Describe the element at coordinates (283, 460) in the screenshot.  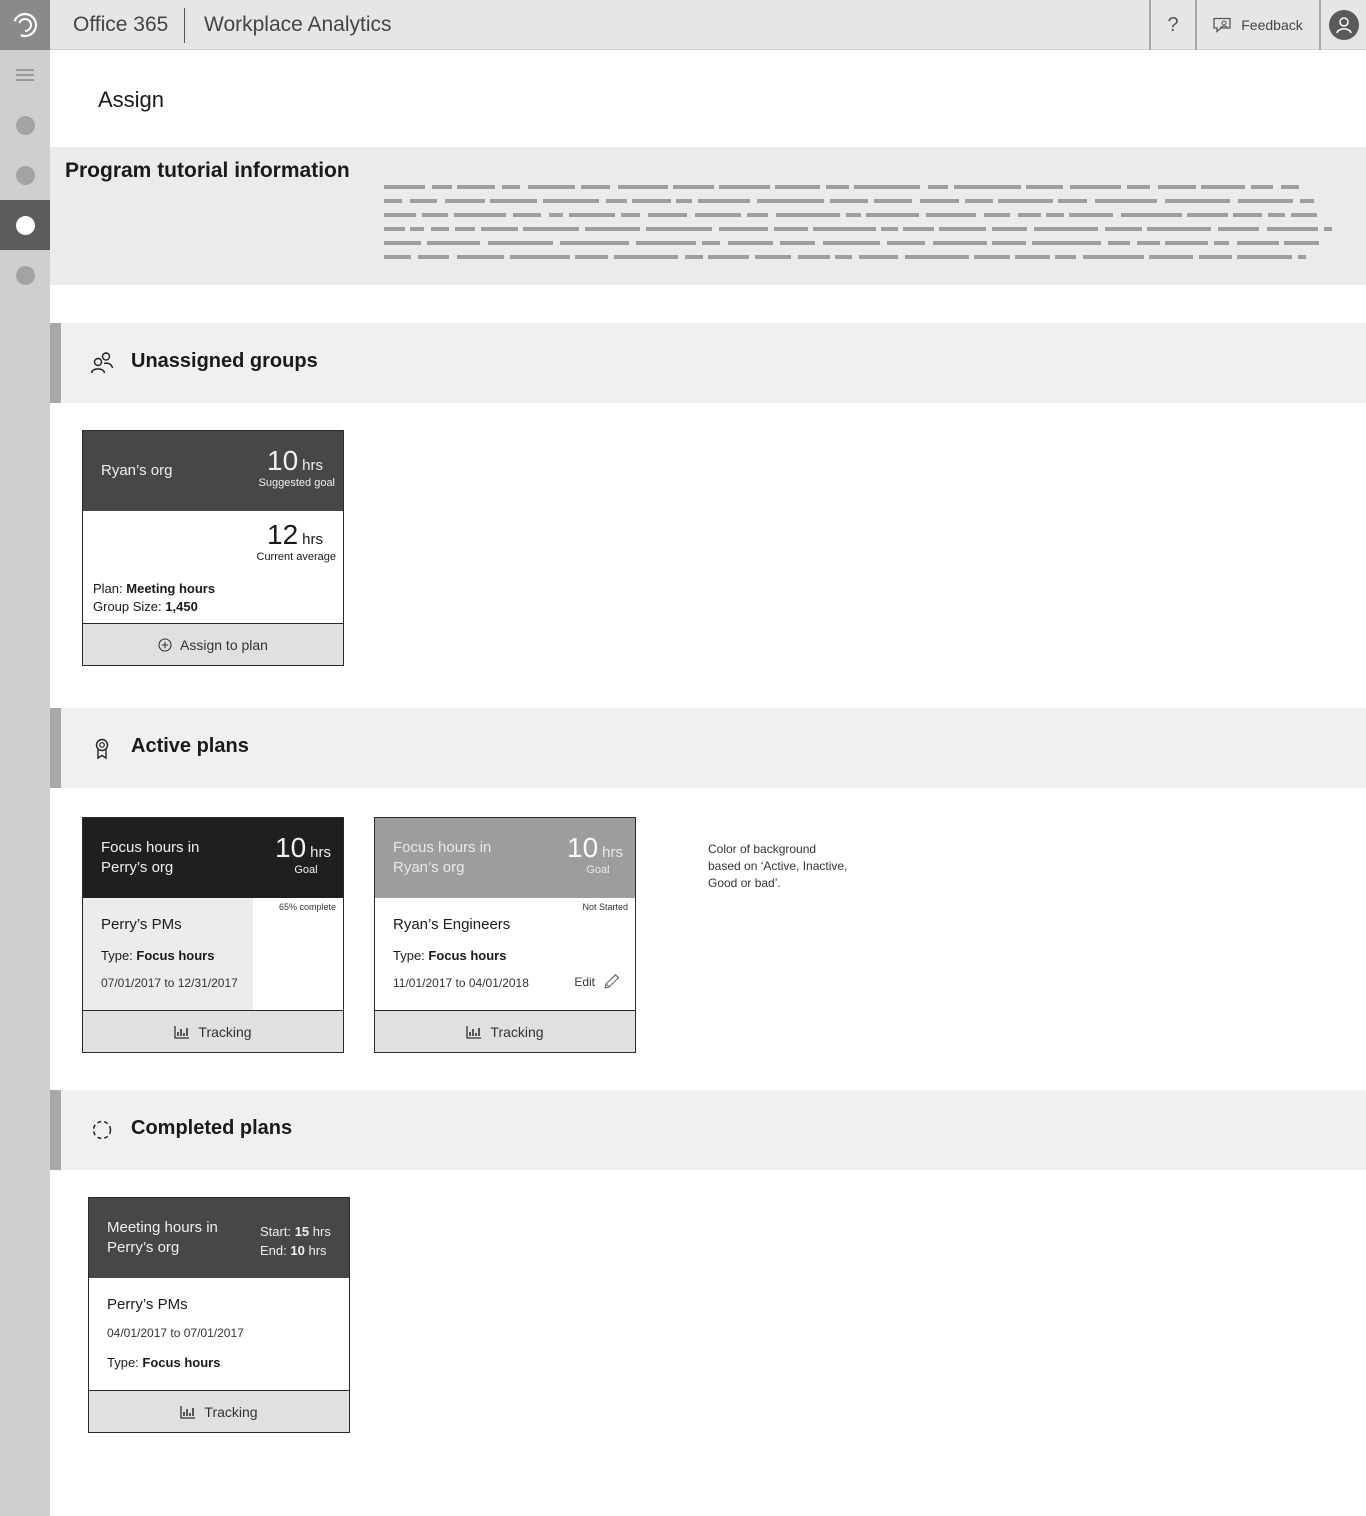
I see `goal-value: 10` at that location.